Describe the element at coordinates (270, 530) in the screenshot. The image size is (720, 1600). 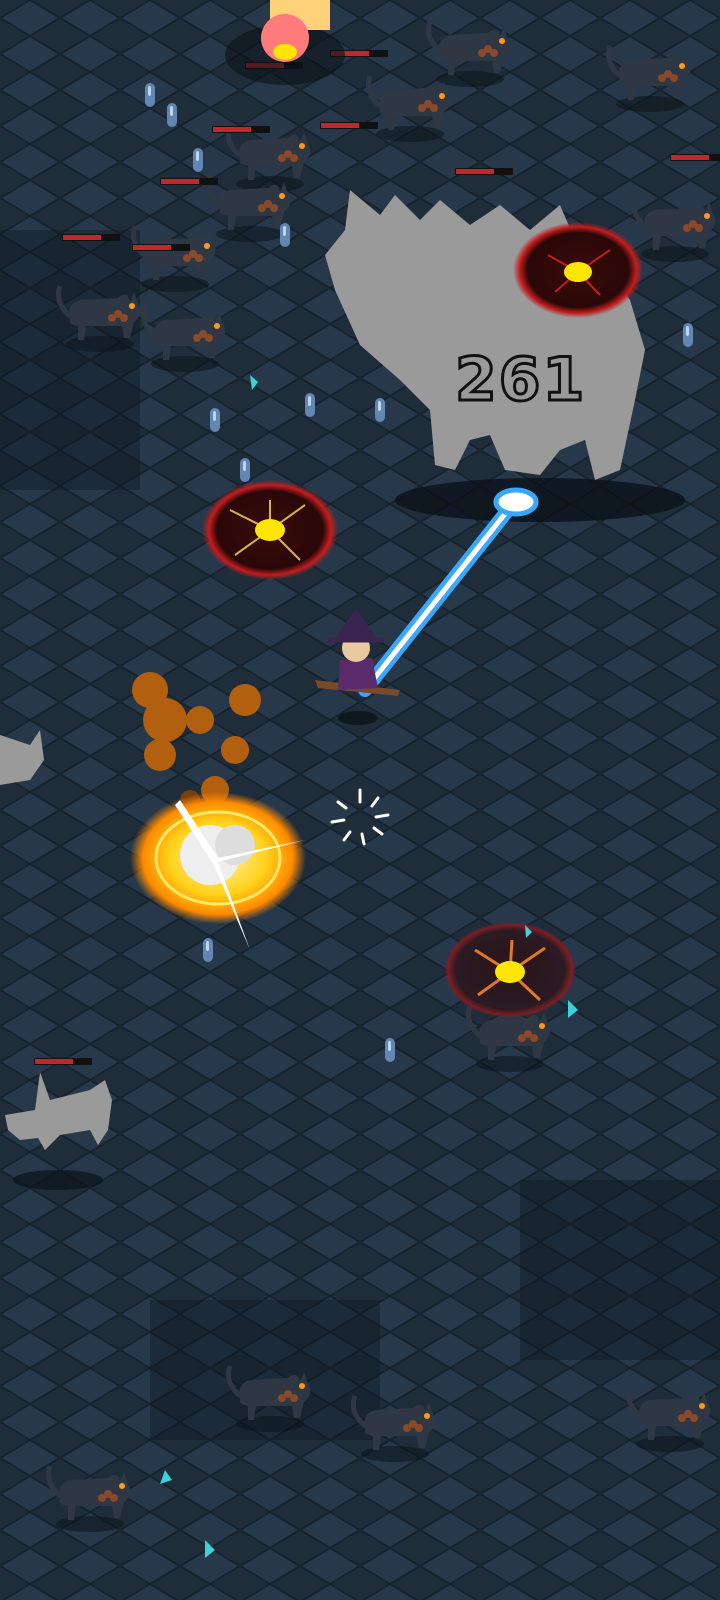
I see `void-rift-mid` at that location.